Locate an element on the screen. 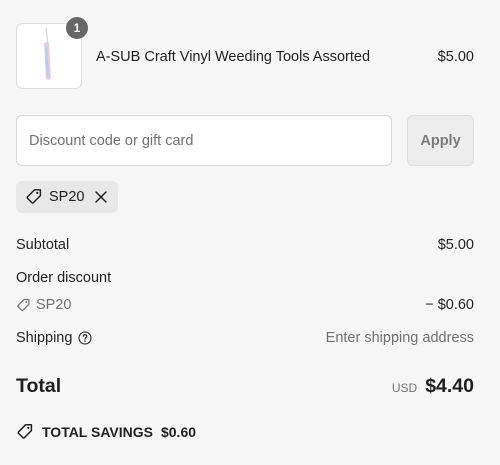  shipping-row: Shipping Enter shipping address is located at coordinates (245, 338).